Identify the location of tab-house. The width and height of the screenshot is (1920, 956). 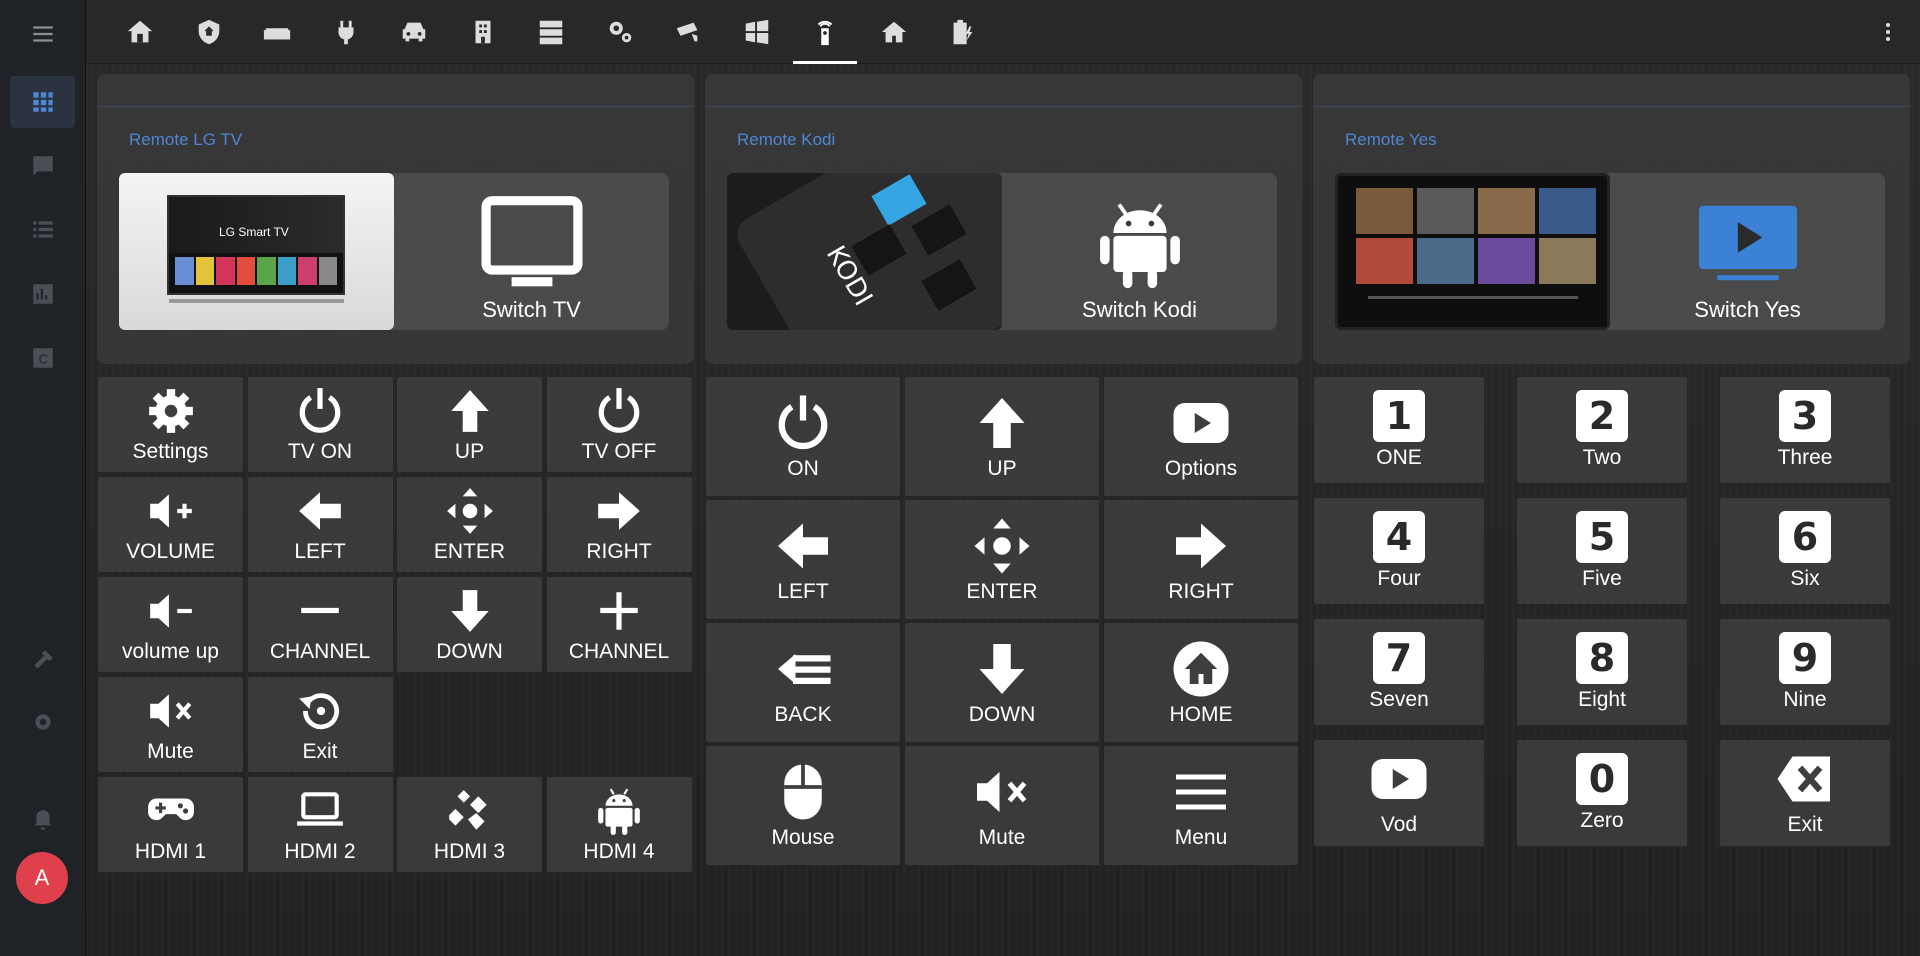
(894, 32).